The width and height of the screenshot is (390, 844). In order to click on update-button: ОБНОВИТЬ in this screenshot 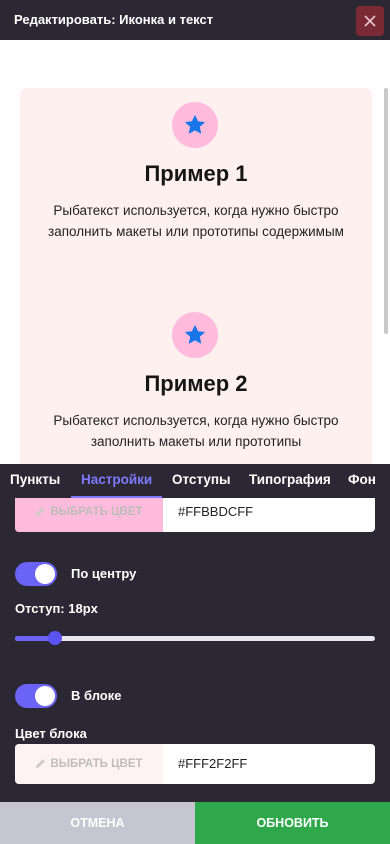, I will do `click(292, 823)`.